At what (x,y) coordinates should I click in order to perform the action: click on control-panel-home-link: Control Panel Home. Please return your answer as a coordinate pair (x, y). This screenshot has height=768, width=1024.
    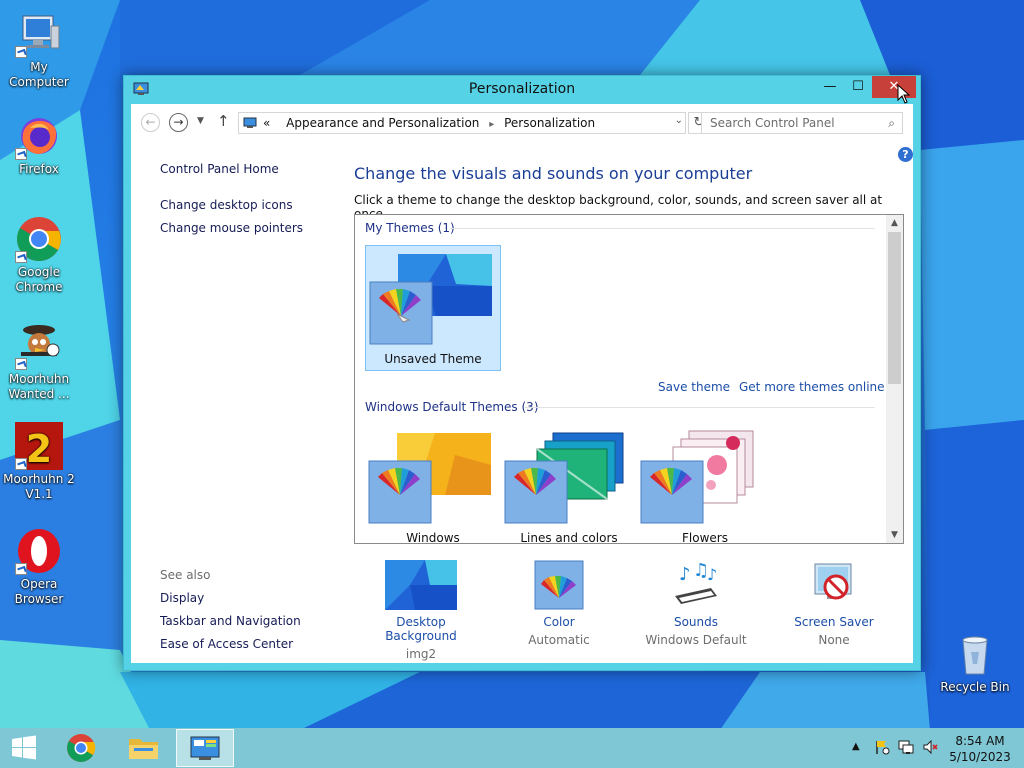
    Looking at the image, I should click on (219, 169).